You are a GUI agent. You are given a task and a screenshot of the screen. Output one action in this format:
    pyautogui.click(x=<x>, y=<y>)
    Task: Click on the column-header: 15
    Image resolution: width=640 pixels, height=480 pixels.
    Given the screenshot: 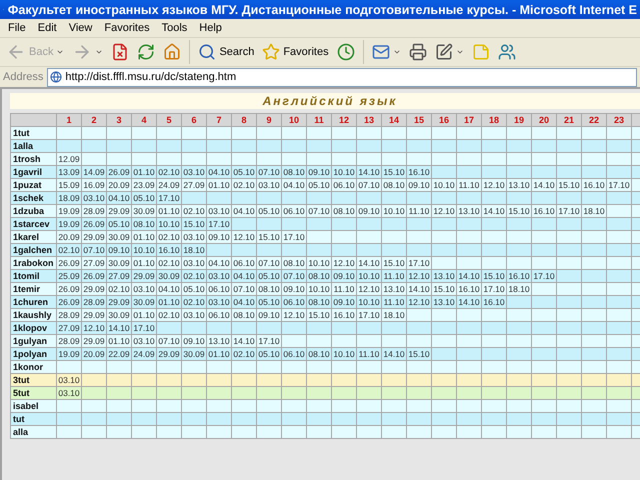 What is the action you would take?
    pyautogui.click(x=419, y=120)
    